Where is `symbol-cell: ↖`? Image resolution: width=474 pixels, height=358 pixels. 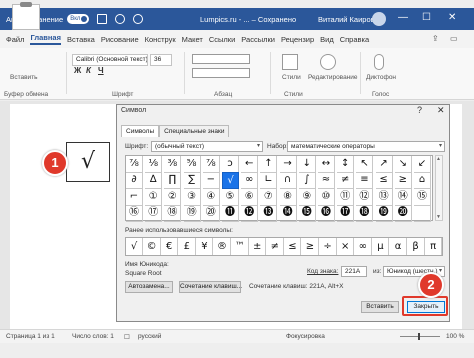 symbol-cell: ↖ is located at coordinates (365, 164).